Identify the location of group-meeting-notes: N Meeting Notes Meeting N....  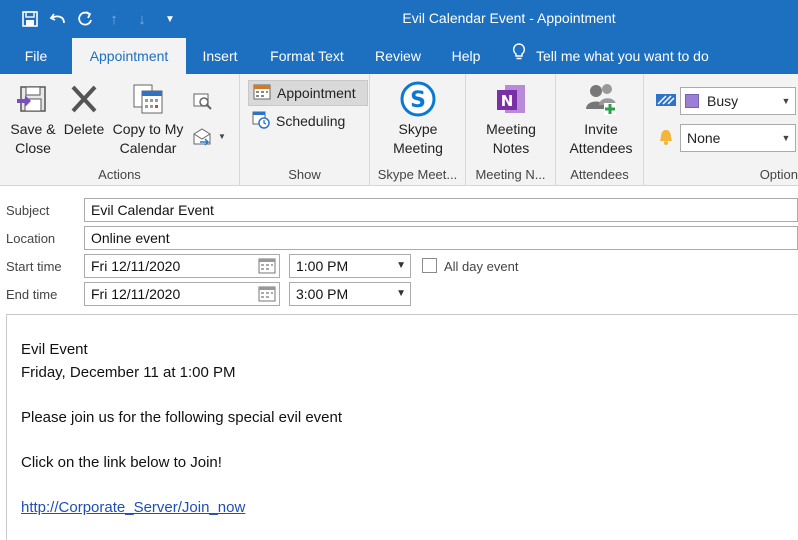
(511, 130).